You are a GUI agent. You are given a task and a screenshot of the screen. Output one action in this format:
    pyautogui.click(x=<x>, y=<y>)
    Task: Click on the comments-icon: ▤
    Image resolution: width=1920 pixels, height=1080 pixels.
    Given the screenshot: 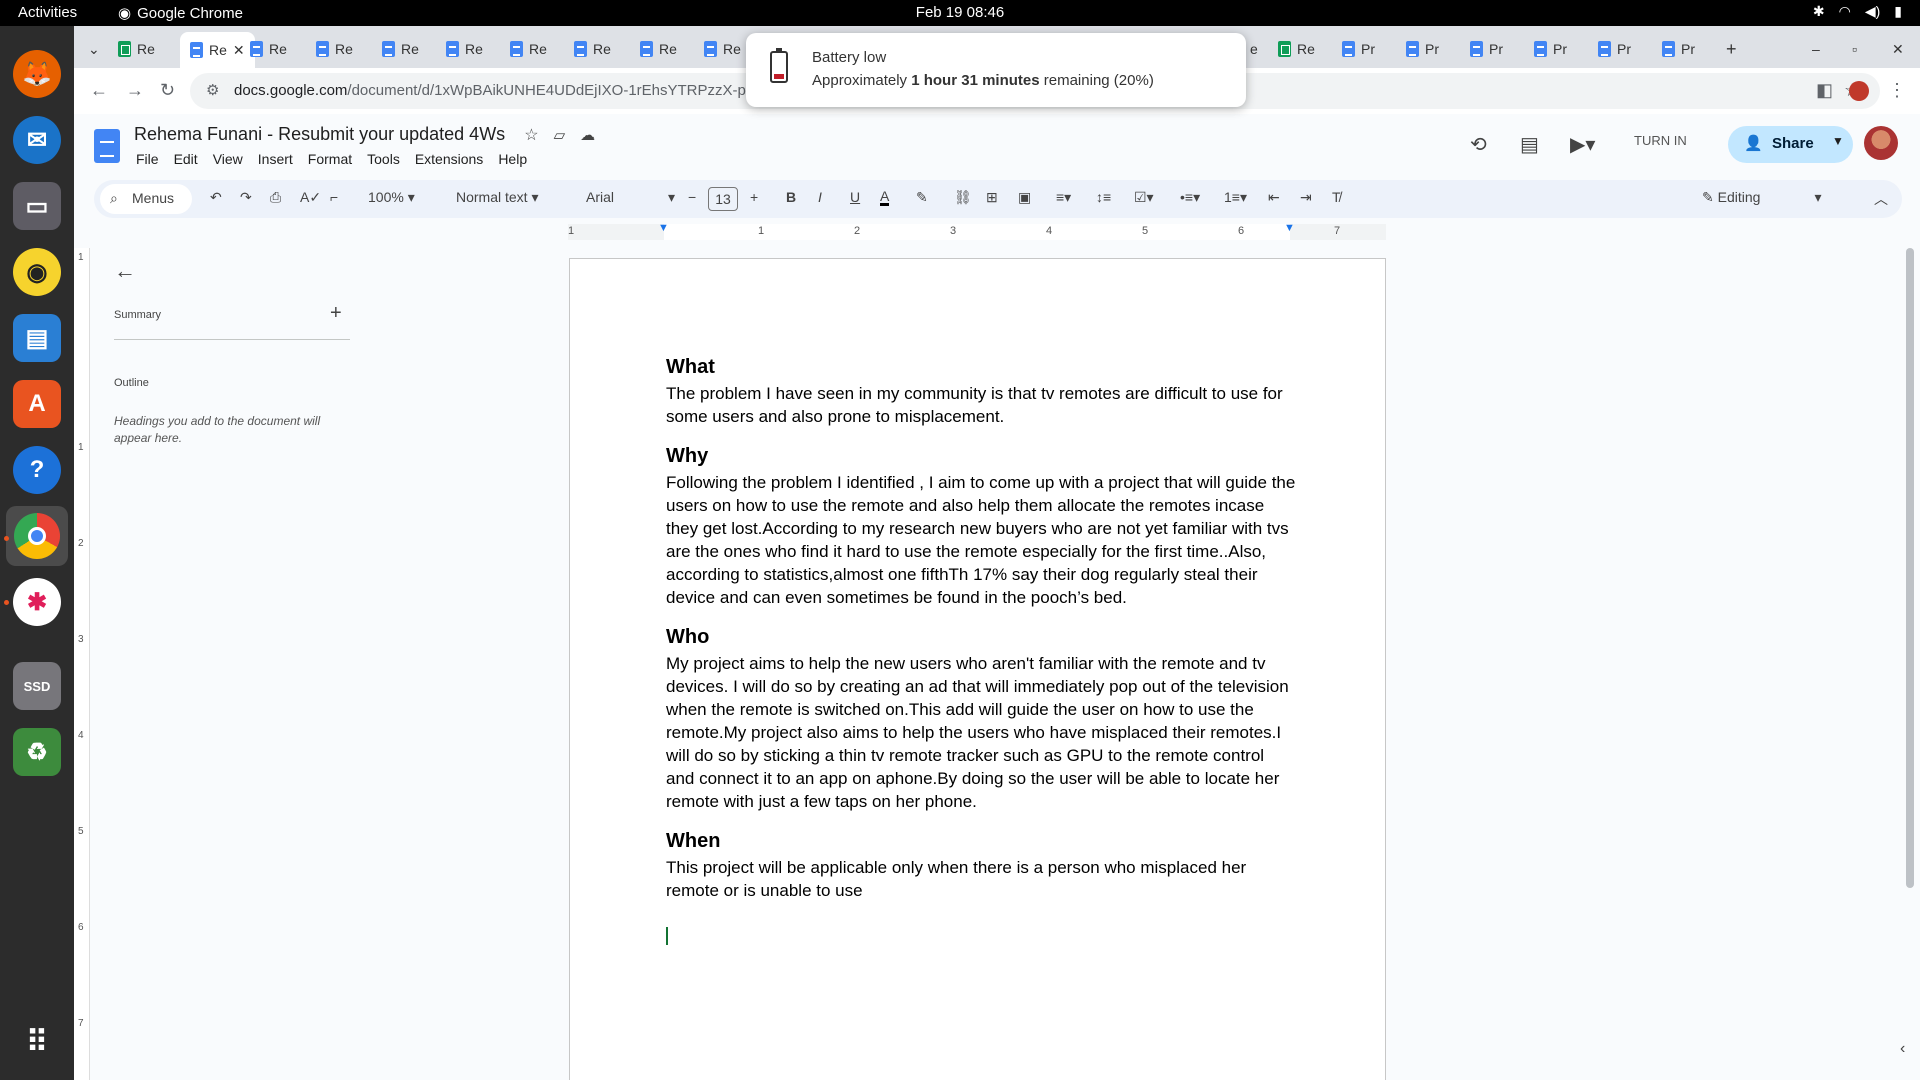 What is the action you would take?
    pyautogui.click(x=1529, y=144)
    